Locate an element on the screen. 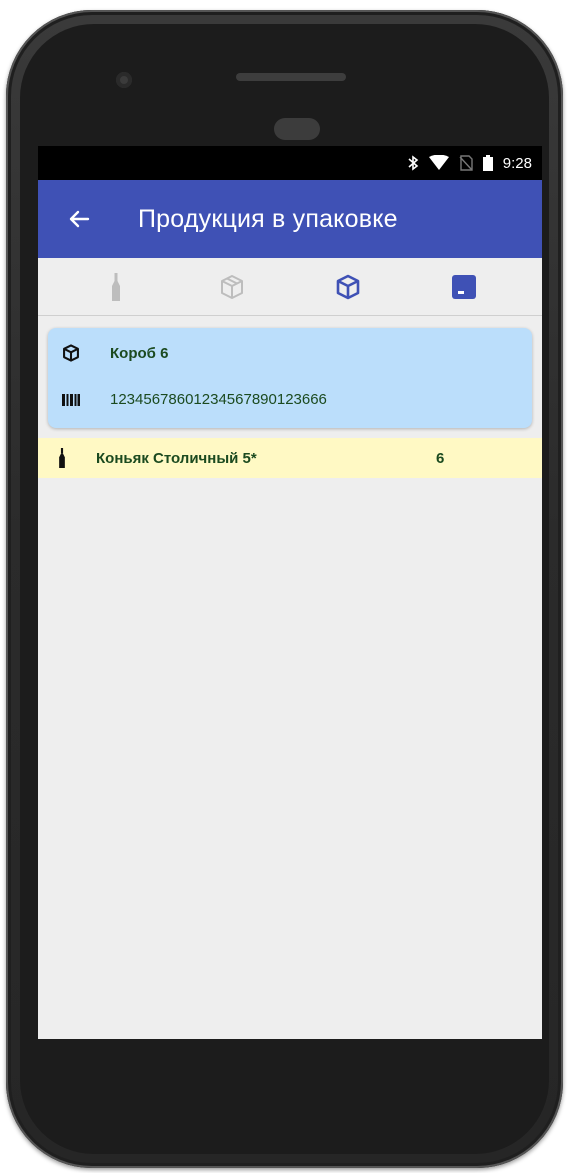 Image resolution: width=569 pixels, height=1173 pixels. list-item: Коньяк Столичный 5* 6 is located at coordinates (290, 458).